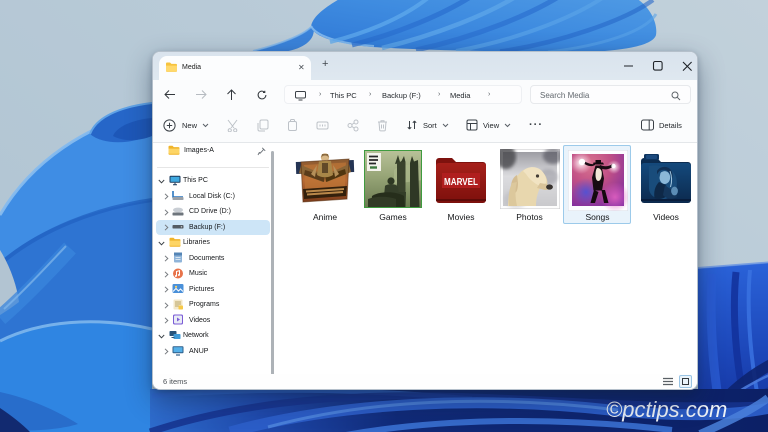 Image resolution: width=768 pixels, height=432 pixels. I want to click on svg-text: MARVEL, so click(461, 182).